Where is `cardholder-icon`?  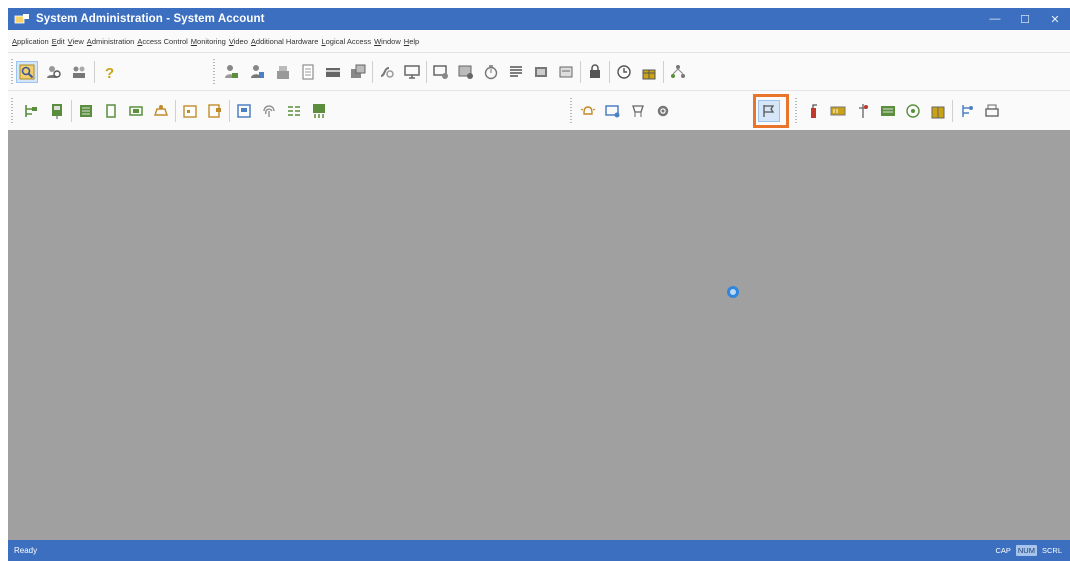
cardholder-icon is located at coordinates (231, 71).